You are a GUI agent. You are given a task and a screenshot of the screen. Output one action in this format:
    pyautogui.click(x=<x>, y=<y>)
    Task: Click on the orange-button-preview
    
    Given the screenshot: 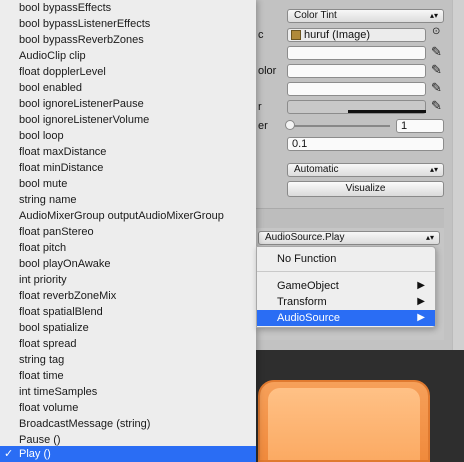 What is the action you would take?
    pyautogui.click(x=344, y=421)
    